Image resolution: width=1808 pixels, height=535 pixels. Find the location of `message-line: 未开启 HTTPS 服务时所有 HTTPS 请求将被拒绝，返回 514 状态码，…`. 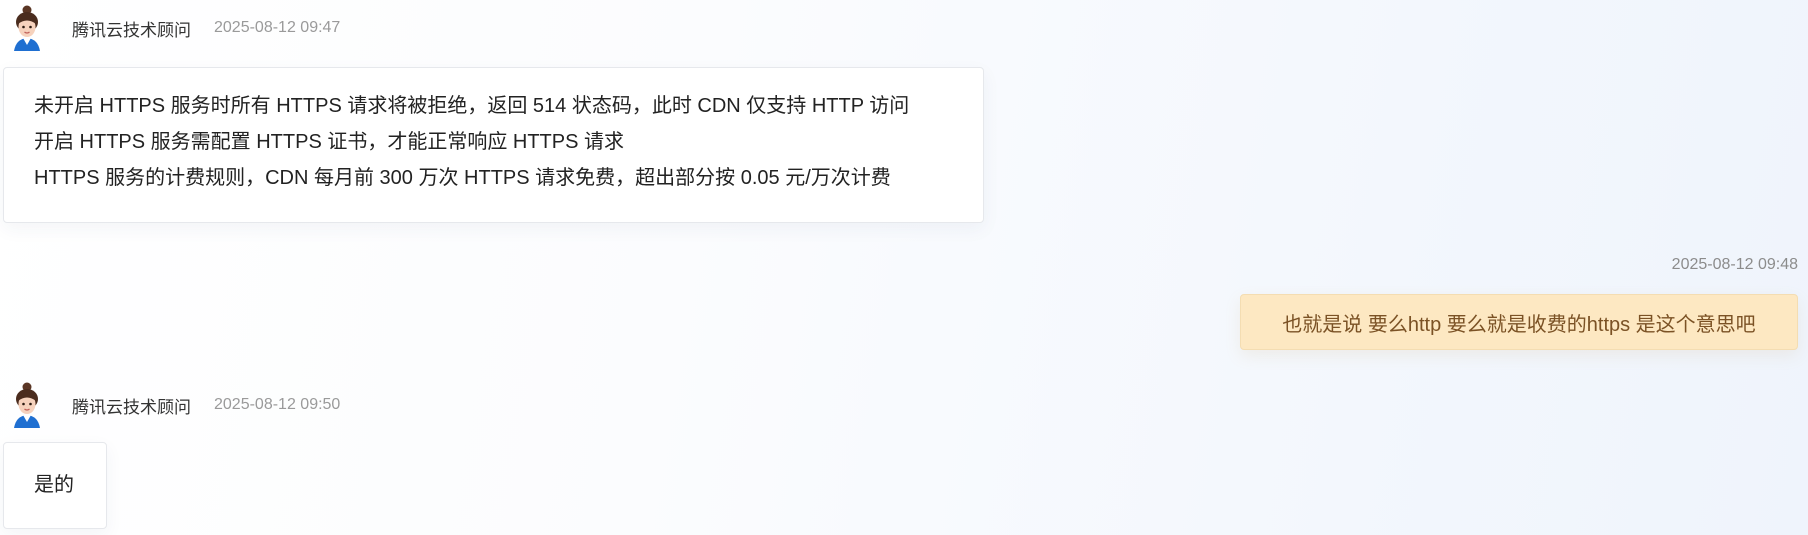

message-line: 未开启 HTTPS 服务时所有 HTTPS 请求将被拒绝，返回 514 状态码，… is located at coordinates (472, 106).